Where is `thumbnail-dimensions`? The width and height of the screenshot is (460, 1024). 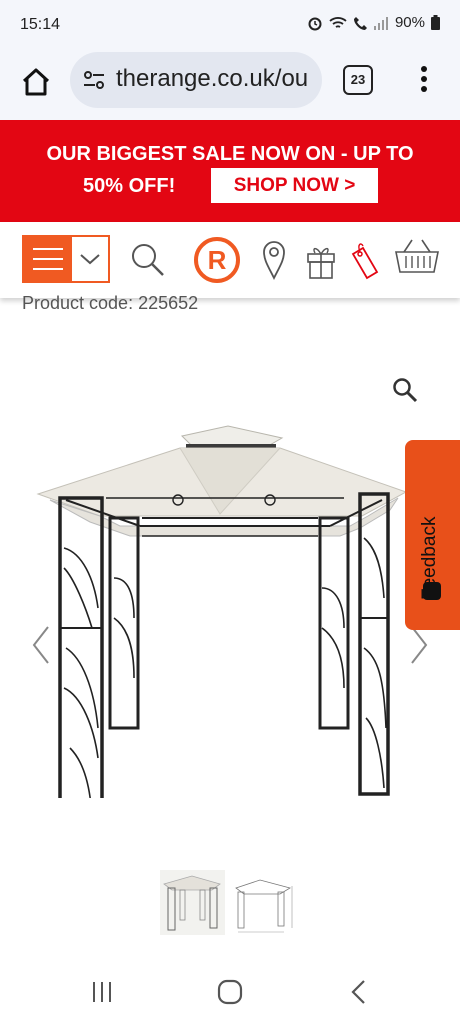 thumbnail-dimensions is located at coordinates (263, 904).